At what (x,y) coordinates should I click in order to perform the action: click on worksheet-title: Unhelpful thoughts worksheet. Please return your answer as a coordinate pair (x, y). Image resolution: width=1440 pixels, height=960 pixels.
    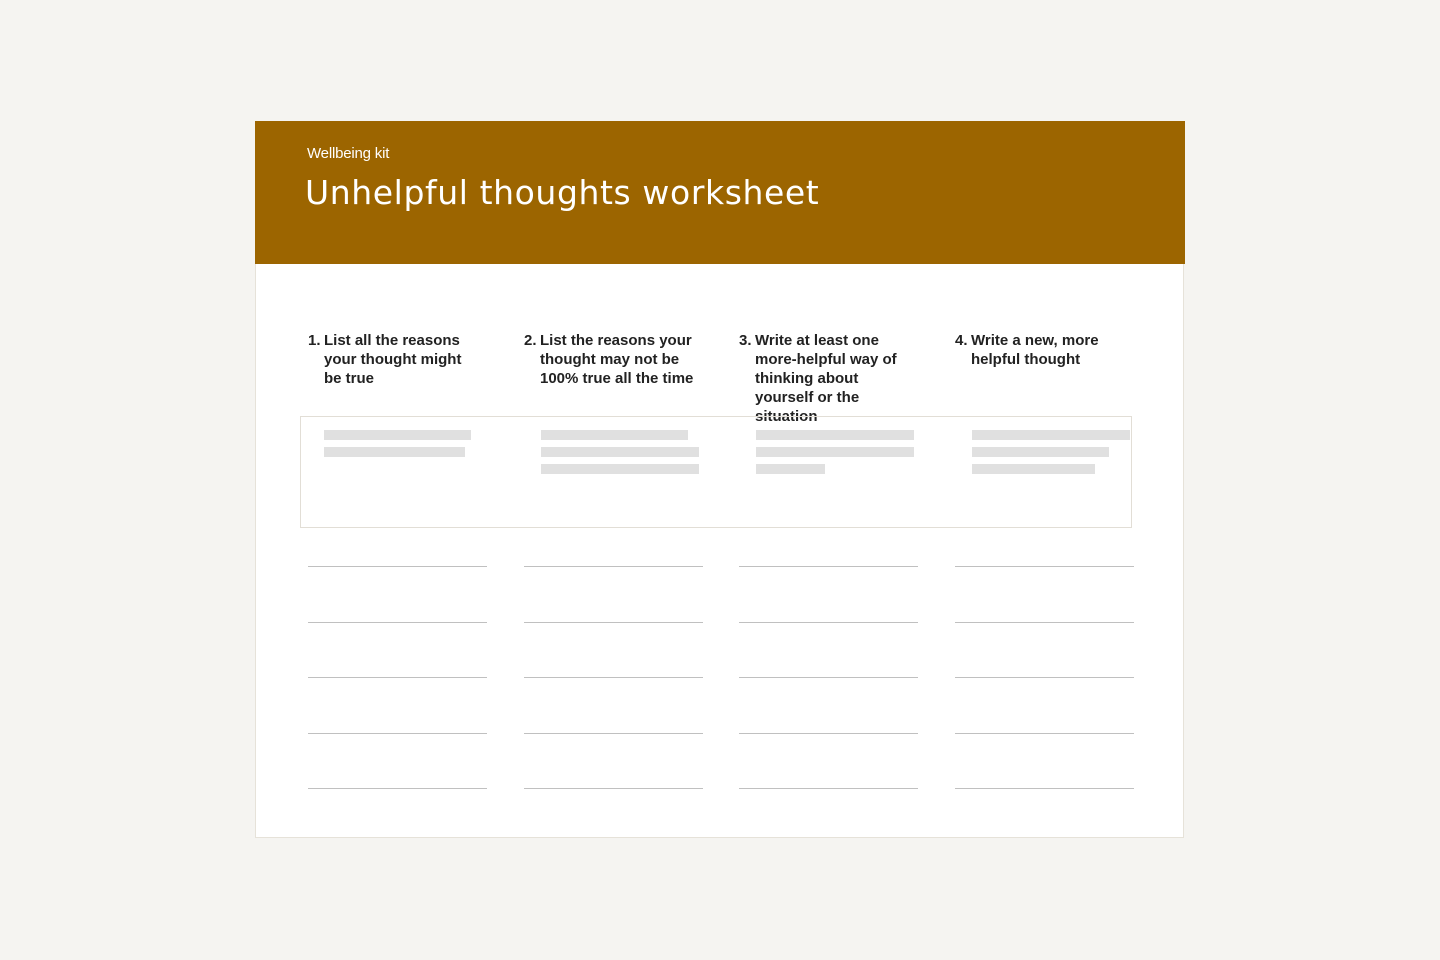
    Looking at the image, I should click on (562, 192).